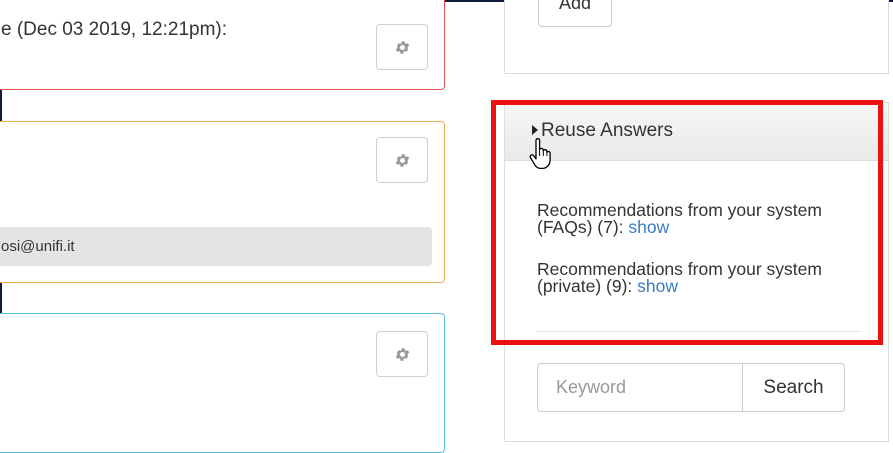 The height and width of the screenshot is (453, 893). Describe the element at coordinates (540, 154) in the screenshot. I see `hand-pointer-icon` at that location.